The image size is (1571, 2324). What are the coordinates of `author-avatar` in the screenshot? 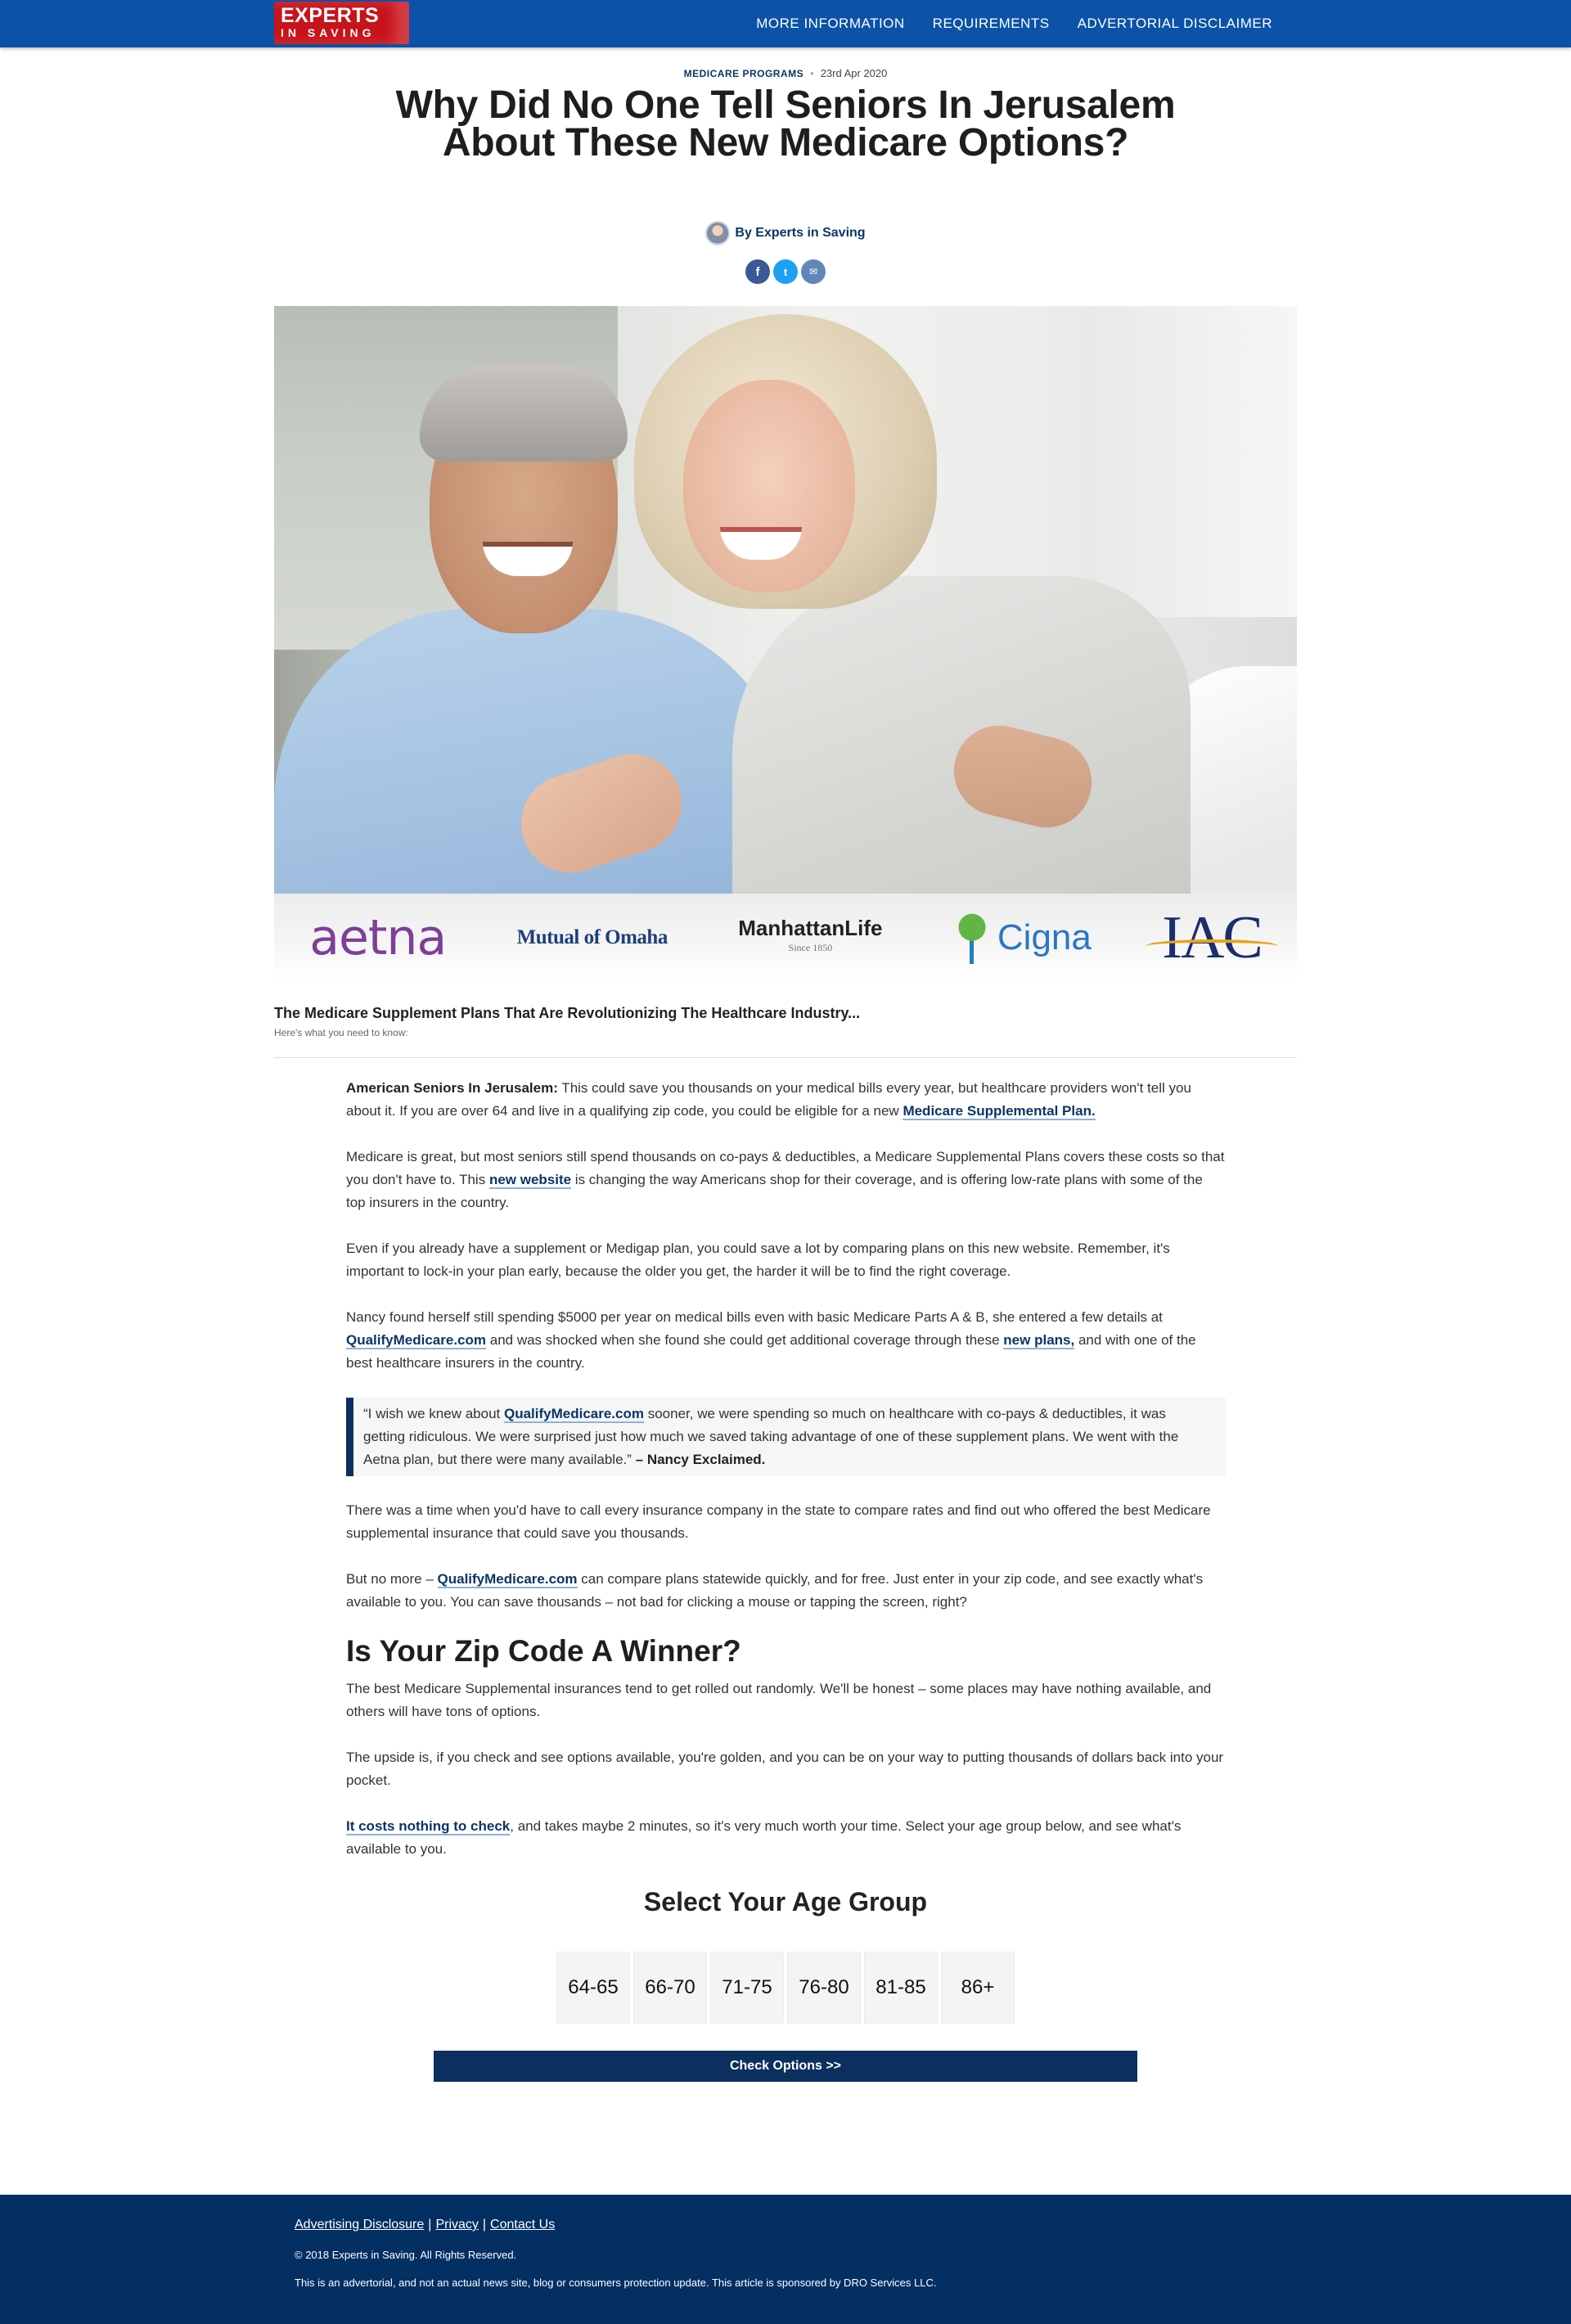 It's located at (718, 233).